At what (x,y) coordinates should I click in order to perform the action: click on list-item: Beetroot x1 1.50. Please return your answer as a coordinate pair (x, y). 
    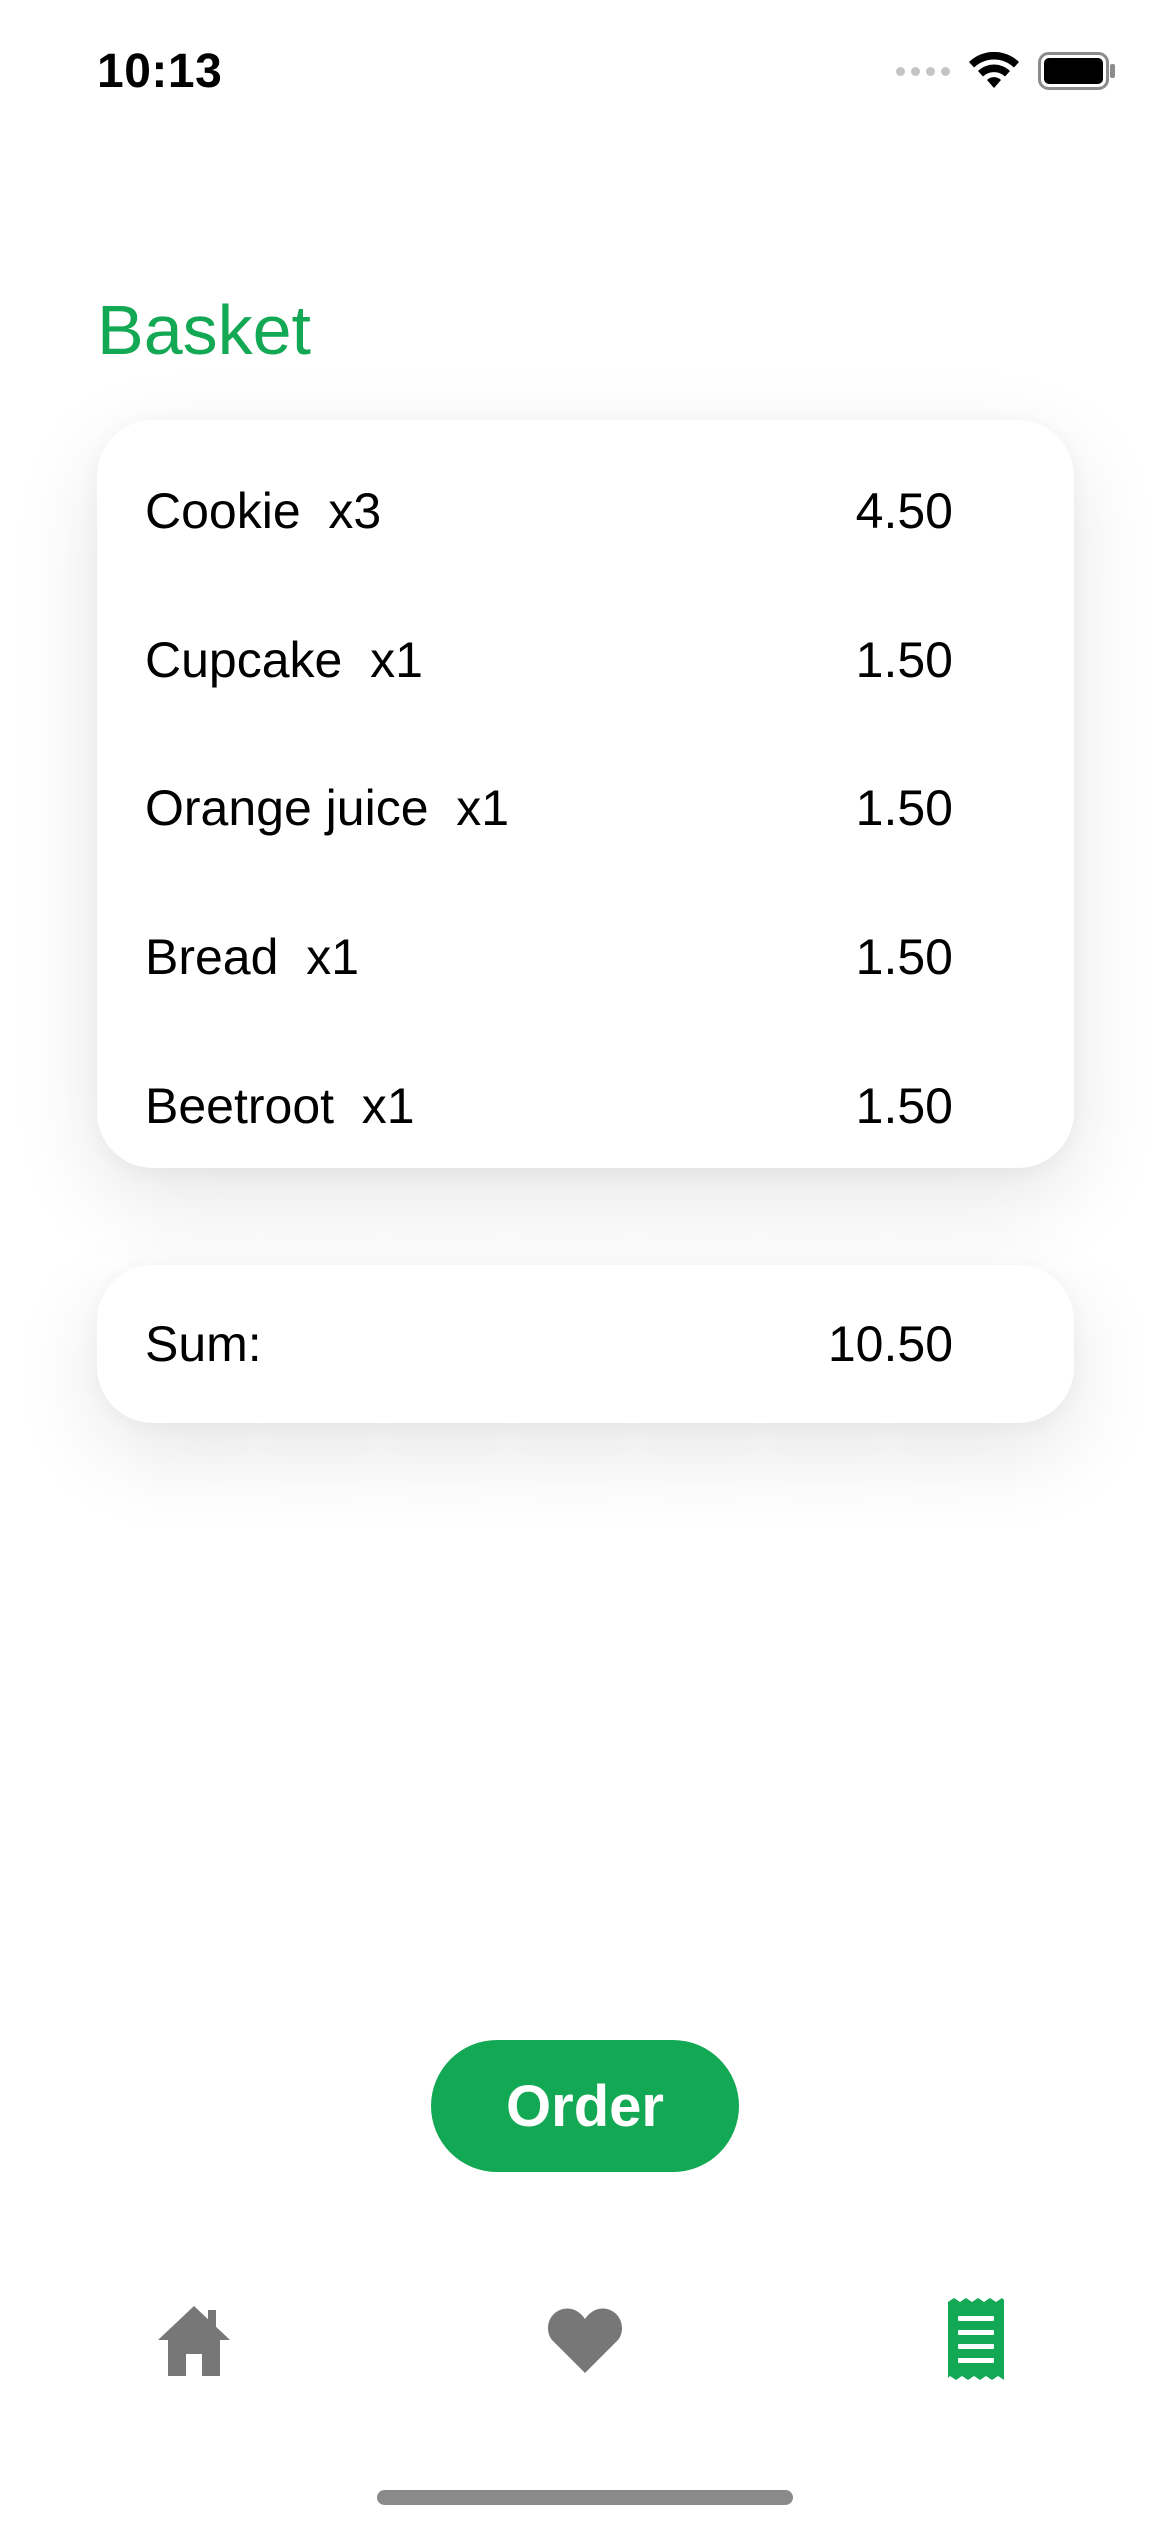
    Looking at the image, I should click on (549, 1106).